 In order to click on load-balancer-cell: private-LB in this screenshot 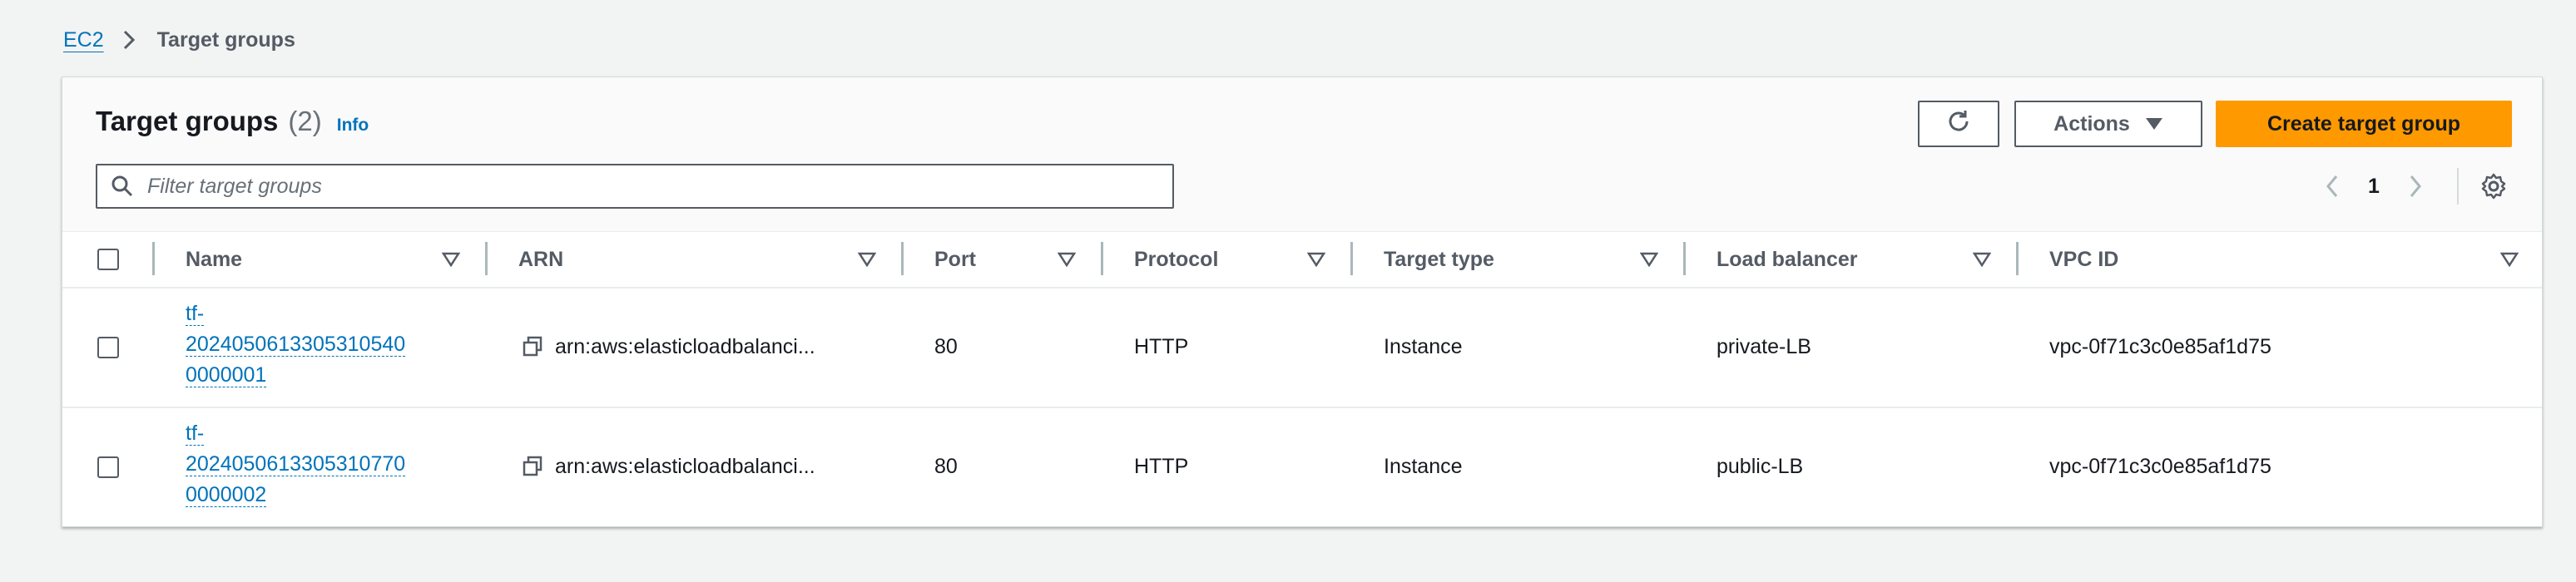, I will do `click(1764, 346)`.